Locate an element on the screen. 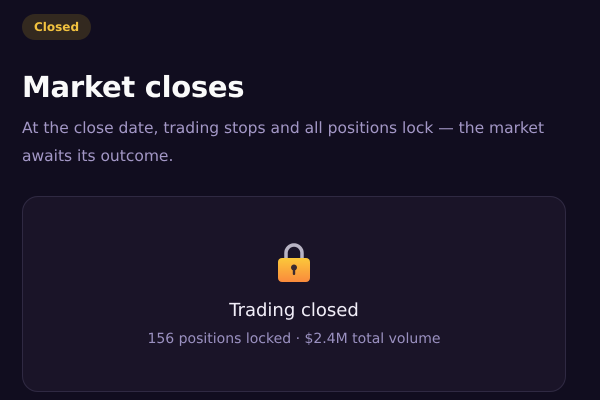  card-summary: 156 positions locked · $2.4M total volume is located at coordinates (293, 339).